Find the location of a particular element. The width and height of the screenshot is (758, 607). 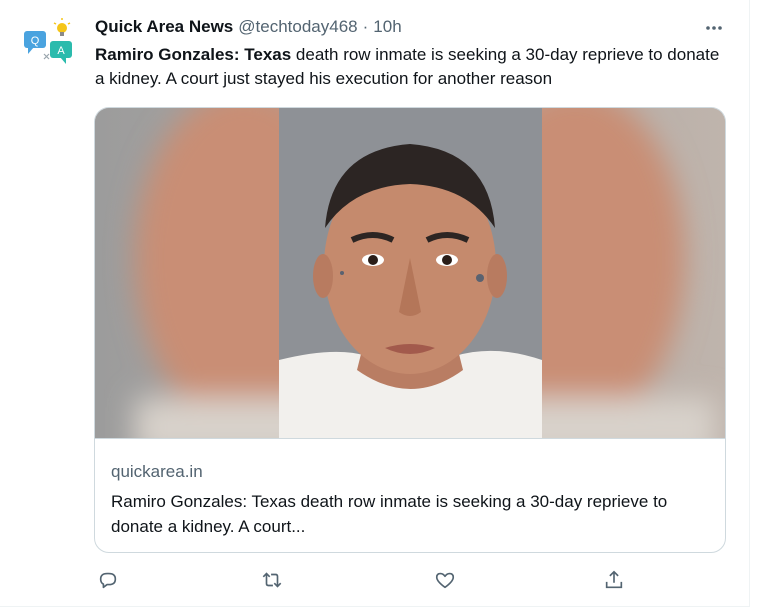

more-dots-icon is located at coordinates (714, 28).